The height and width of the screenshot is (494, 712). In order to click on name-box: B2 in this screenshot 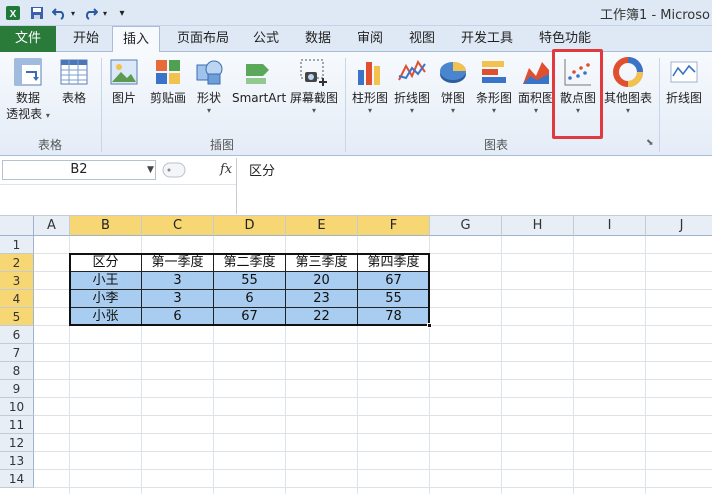, I will do `click(79, 170)`.